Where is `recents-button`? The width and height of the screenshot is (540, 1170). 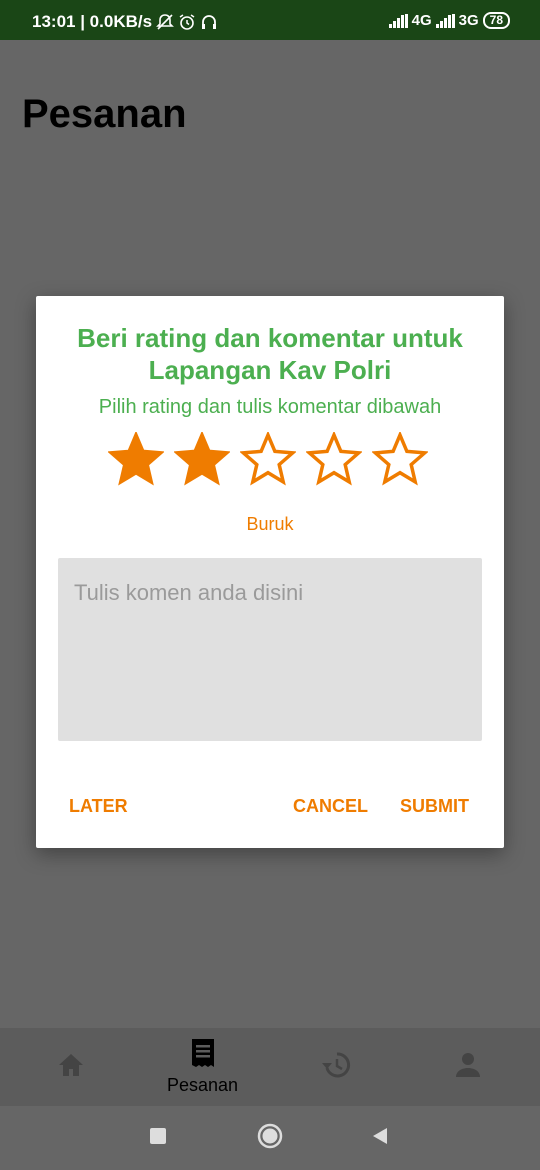
recents-button is located at coordinates (158, 1138).